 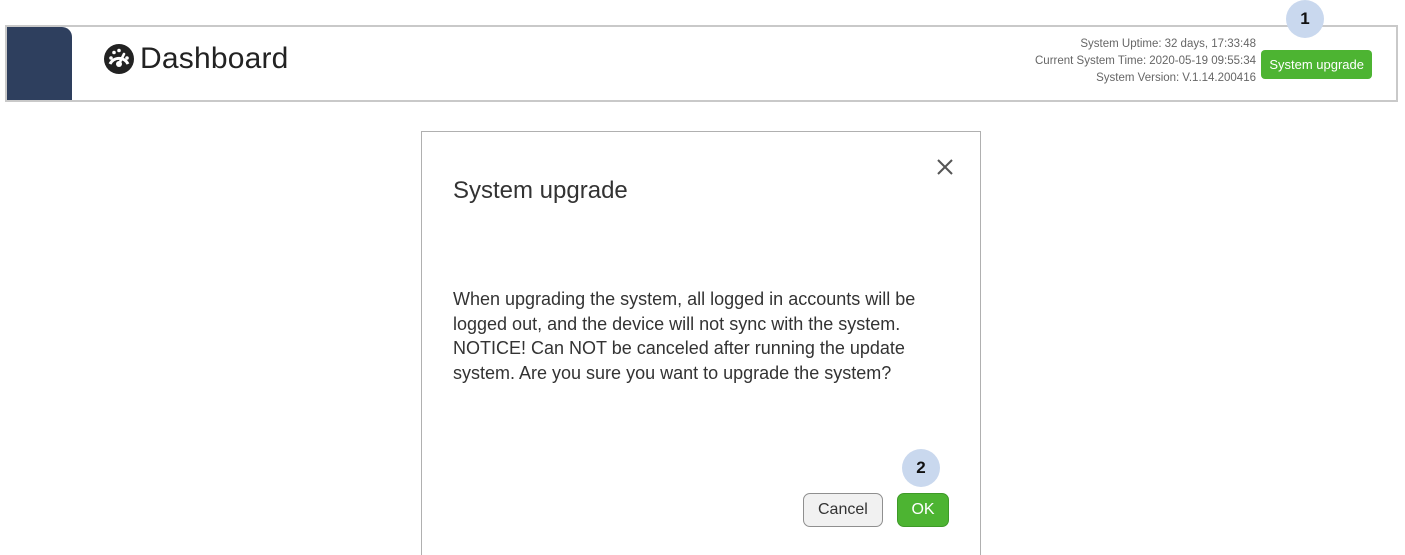 What do you see at coordinates (1219, 78) in the screenshot?
I see `version-value: V.1.14.200416` at bounding box center [1219, 78].